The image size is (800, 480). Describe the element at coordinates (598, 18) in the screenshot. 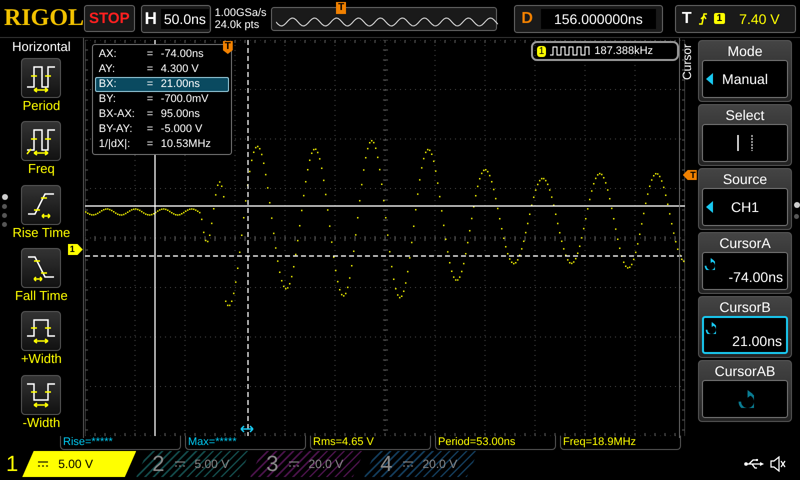

I see `delay-value: 156.000000ns` at that location.